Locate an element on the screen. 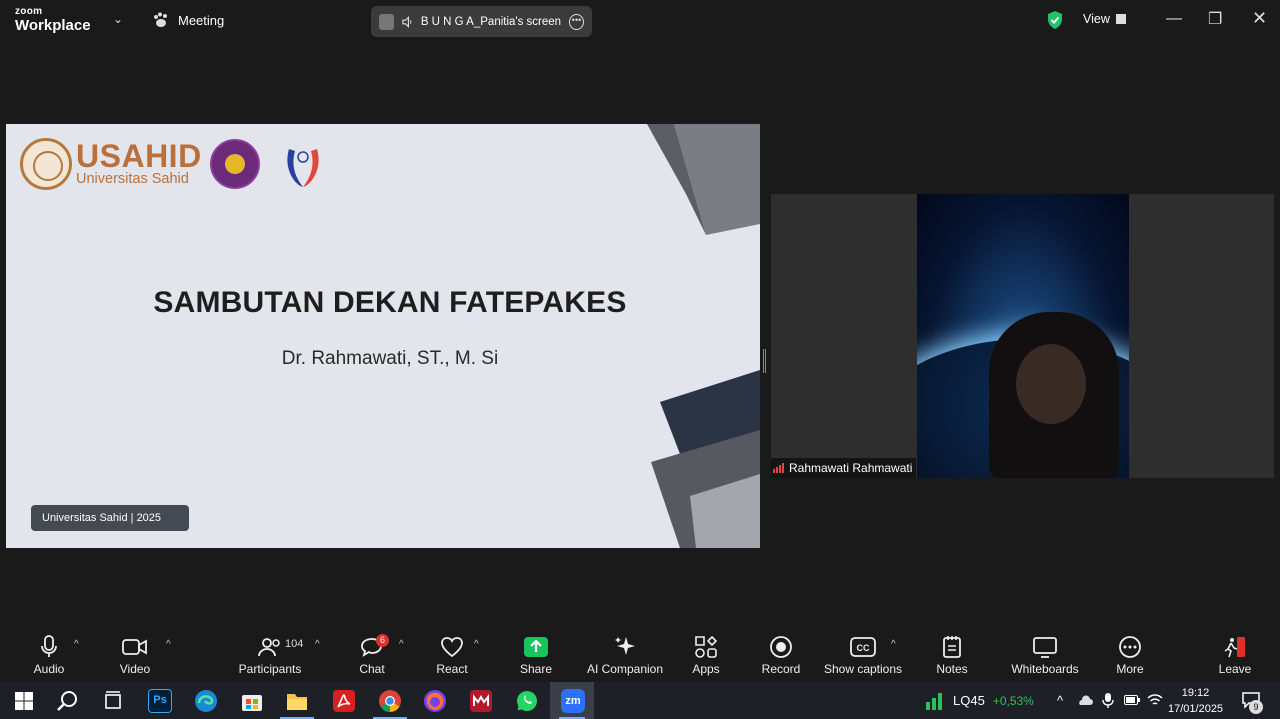  meeting-menu: Meeting is located at coordinates (188, 20).